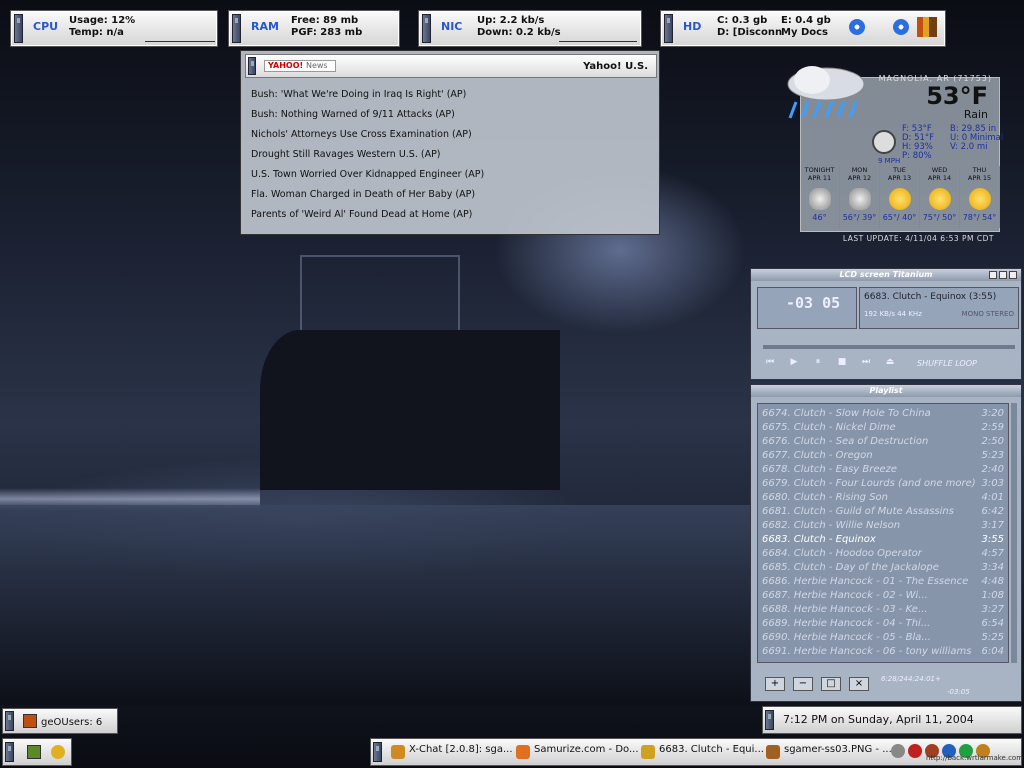 The width and height of the screenshot is (1024, 768). I want to click on playlist-item: 6688. Herbie Hancock - 03 - Ke... 3:27, so click(883, 611).